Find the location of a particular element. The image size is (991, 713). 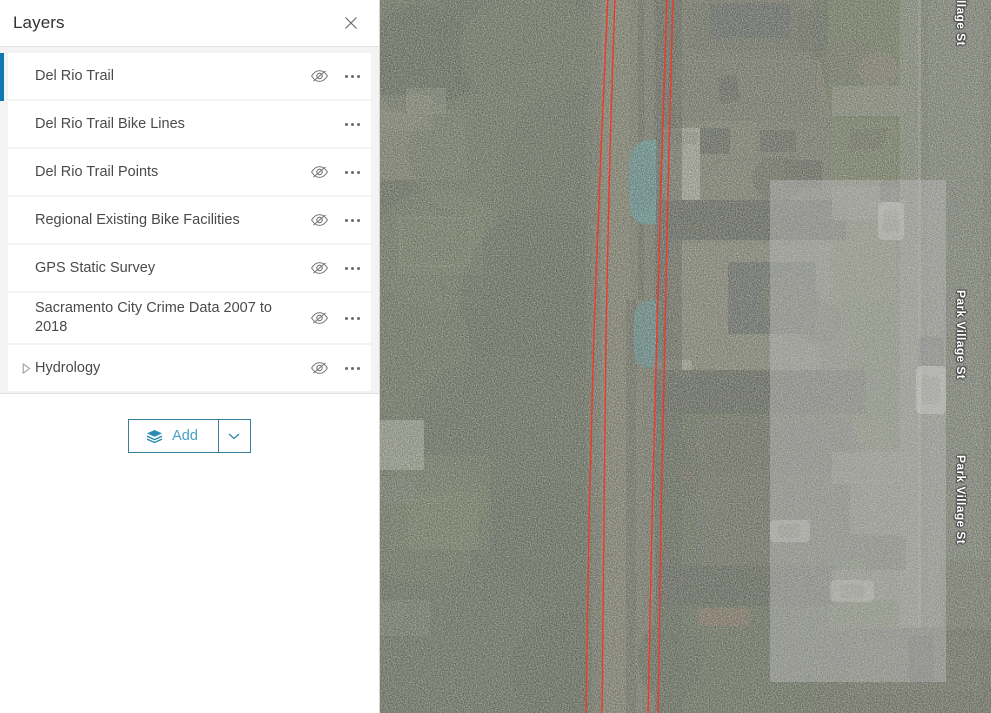

chevron-down-icon is located at coordinates (234, 436).